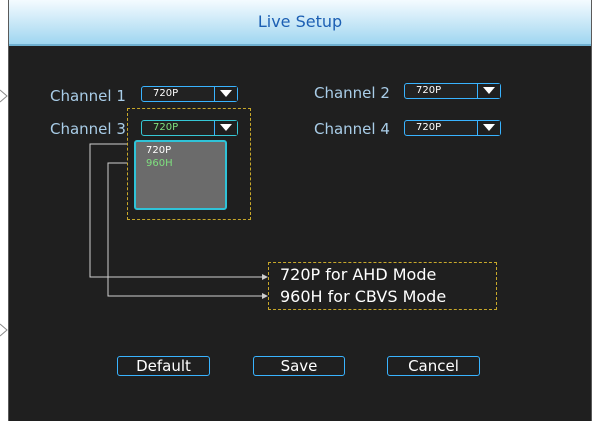 The width and height of the screenshot is (598, 421). Describe the element at coordinates (358, 274) in the screenshot. I see `annotation-line-ahd: 720P for AHD Mode` at that location.